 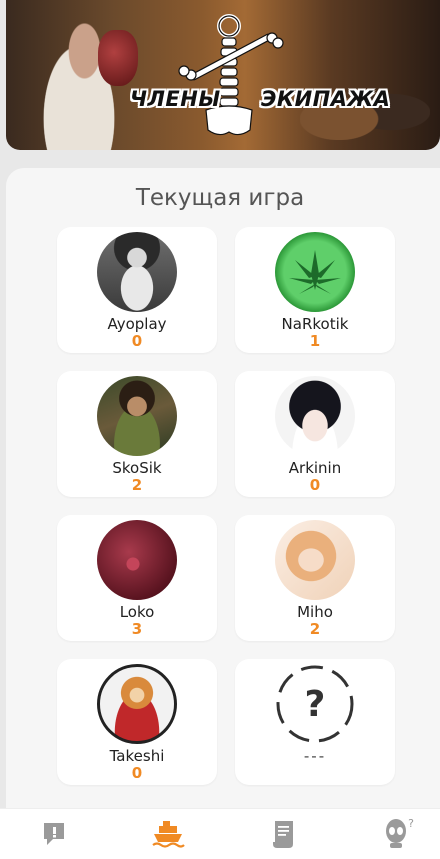 What do you see at coordinates (137, 560) in the screenshot?
I see `red-figure-avatar` at bounding box center [137, 560].